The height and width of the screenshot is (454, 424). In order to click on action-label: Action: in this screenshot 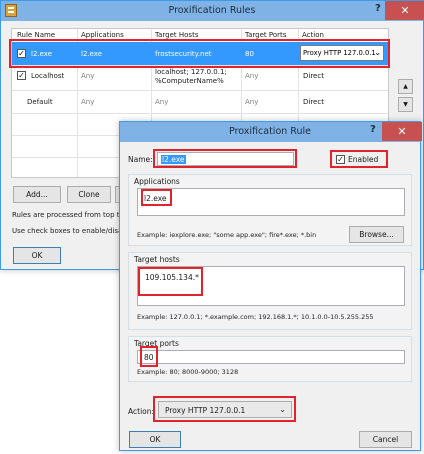, I will do `click(141, 411)`.